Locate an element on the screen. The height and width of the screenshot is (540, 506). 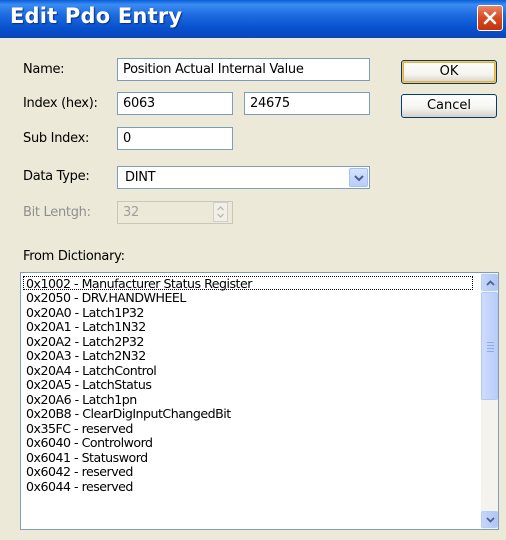
subindex-input: 0 is located at coordinates (175, 138).